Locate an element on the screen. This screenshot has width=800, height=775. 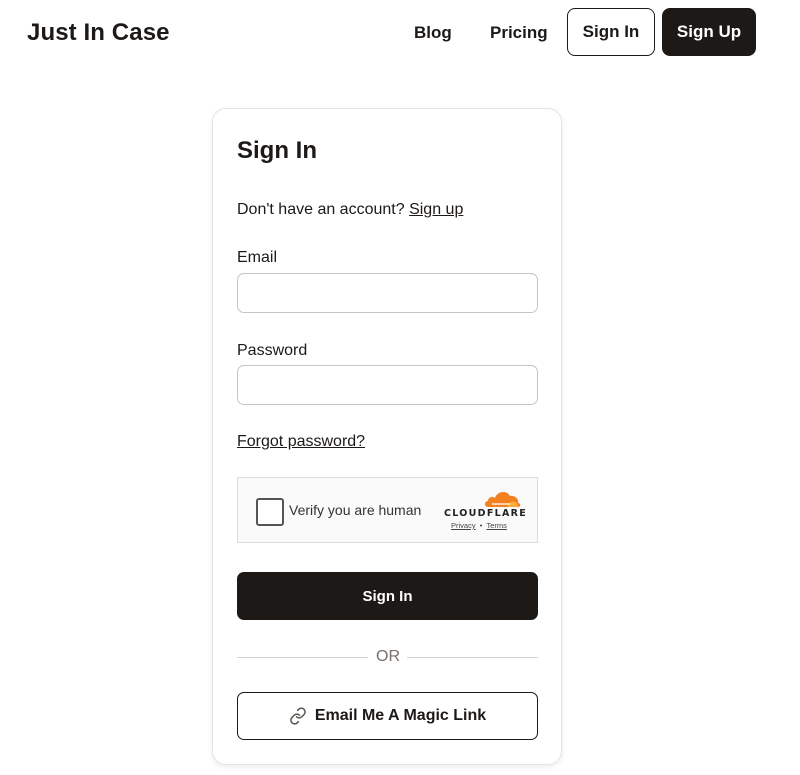
magic-link-button: Email Me A Magic Link is located at coordinates (387, 716).